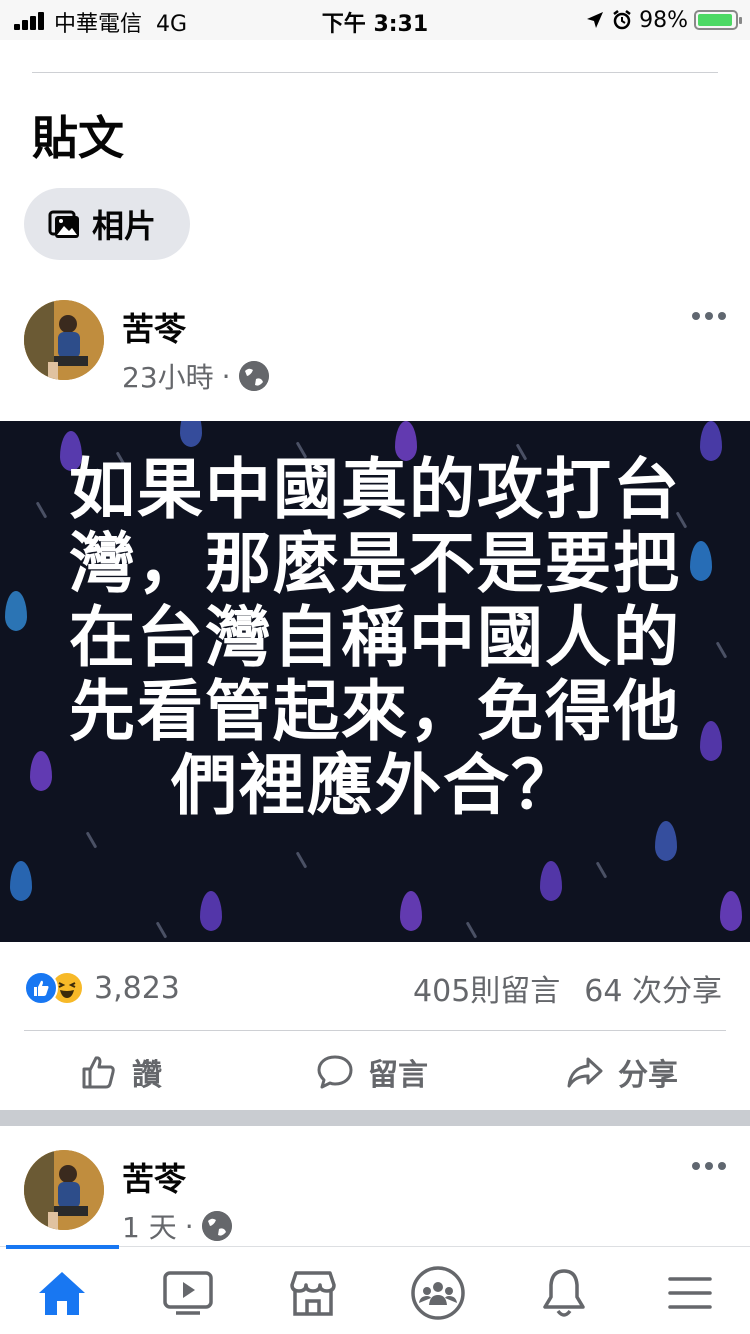 This screenshot has width=750, height=1334. I want to click on share-button: 分享, so click(622, 1072).